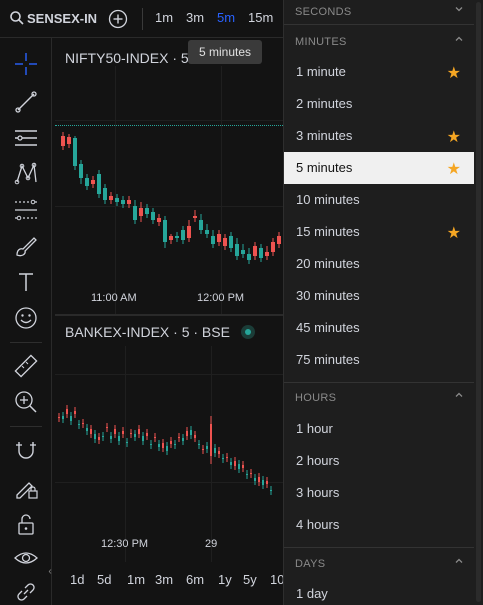 The height and width of the screenshot is (605, 483). What do you see at coordinates (379, 328) in the screenshot?
I see `interval-option-45-minutes: 45 minutes` at bounding box center [379, 328].